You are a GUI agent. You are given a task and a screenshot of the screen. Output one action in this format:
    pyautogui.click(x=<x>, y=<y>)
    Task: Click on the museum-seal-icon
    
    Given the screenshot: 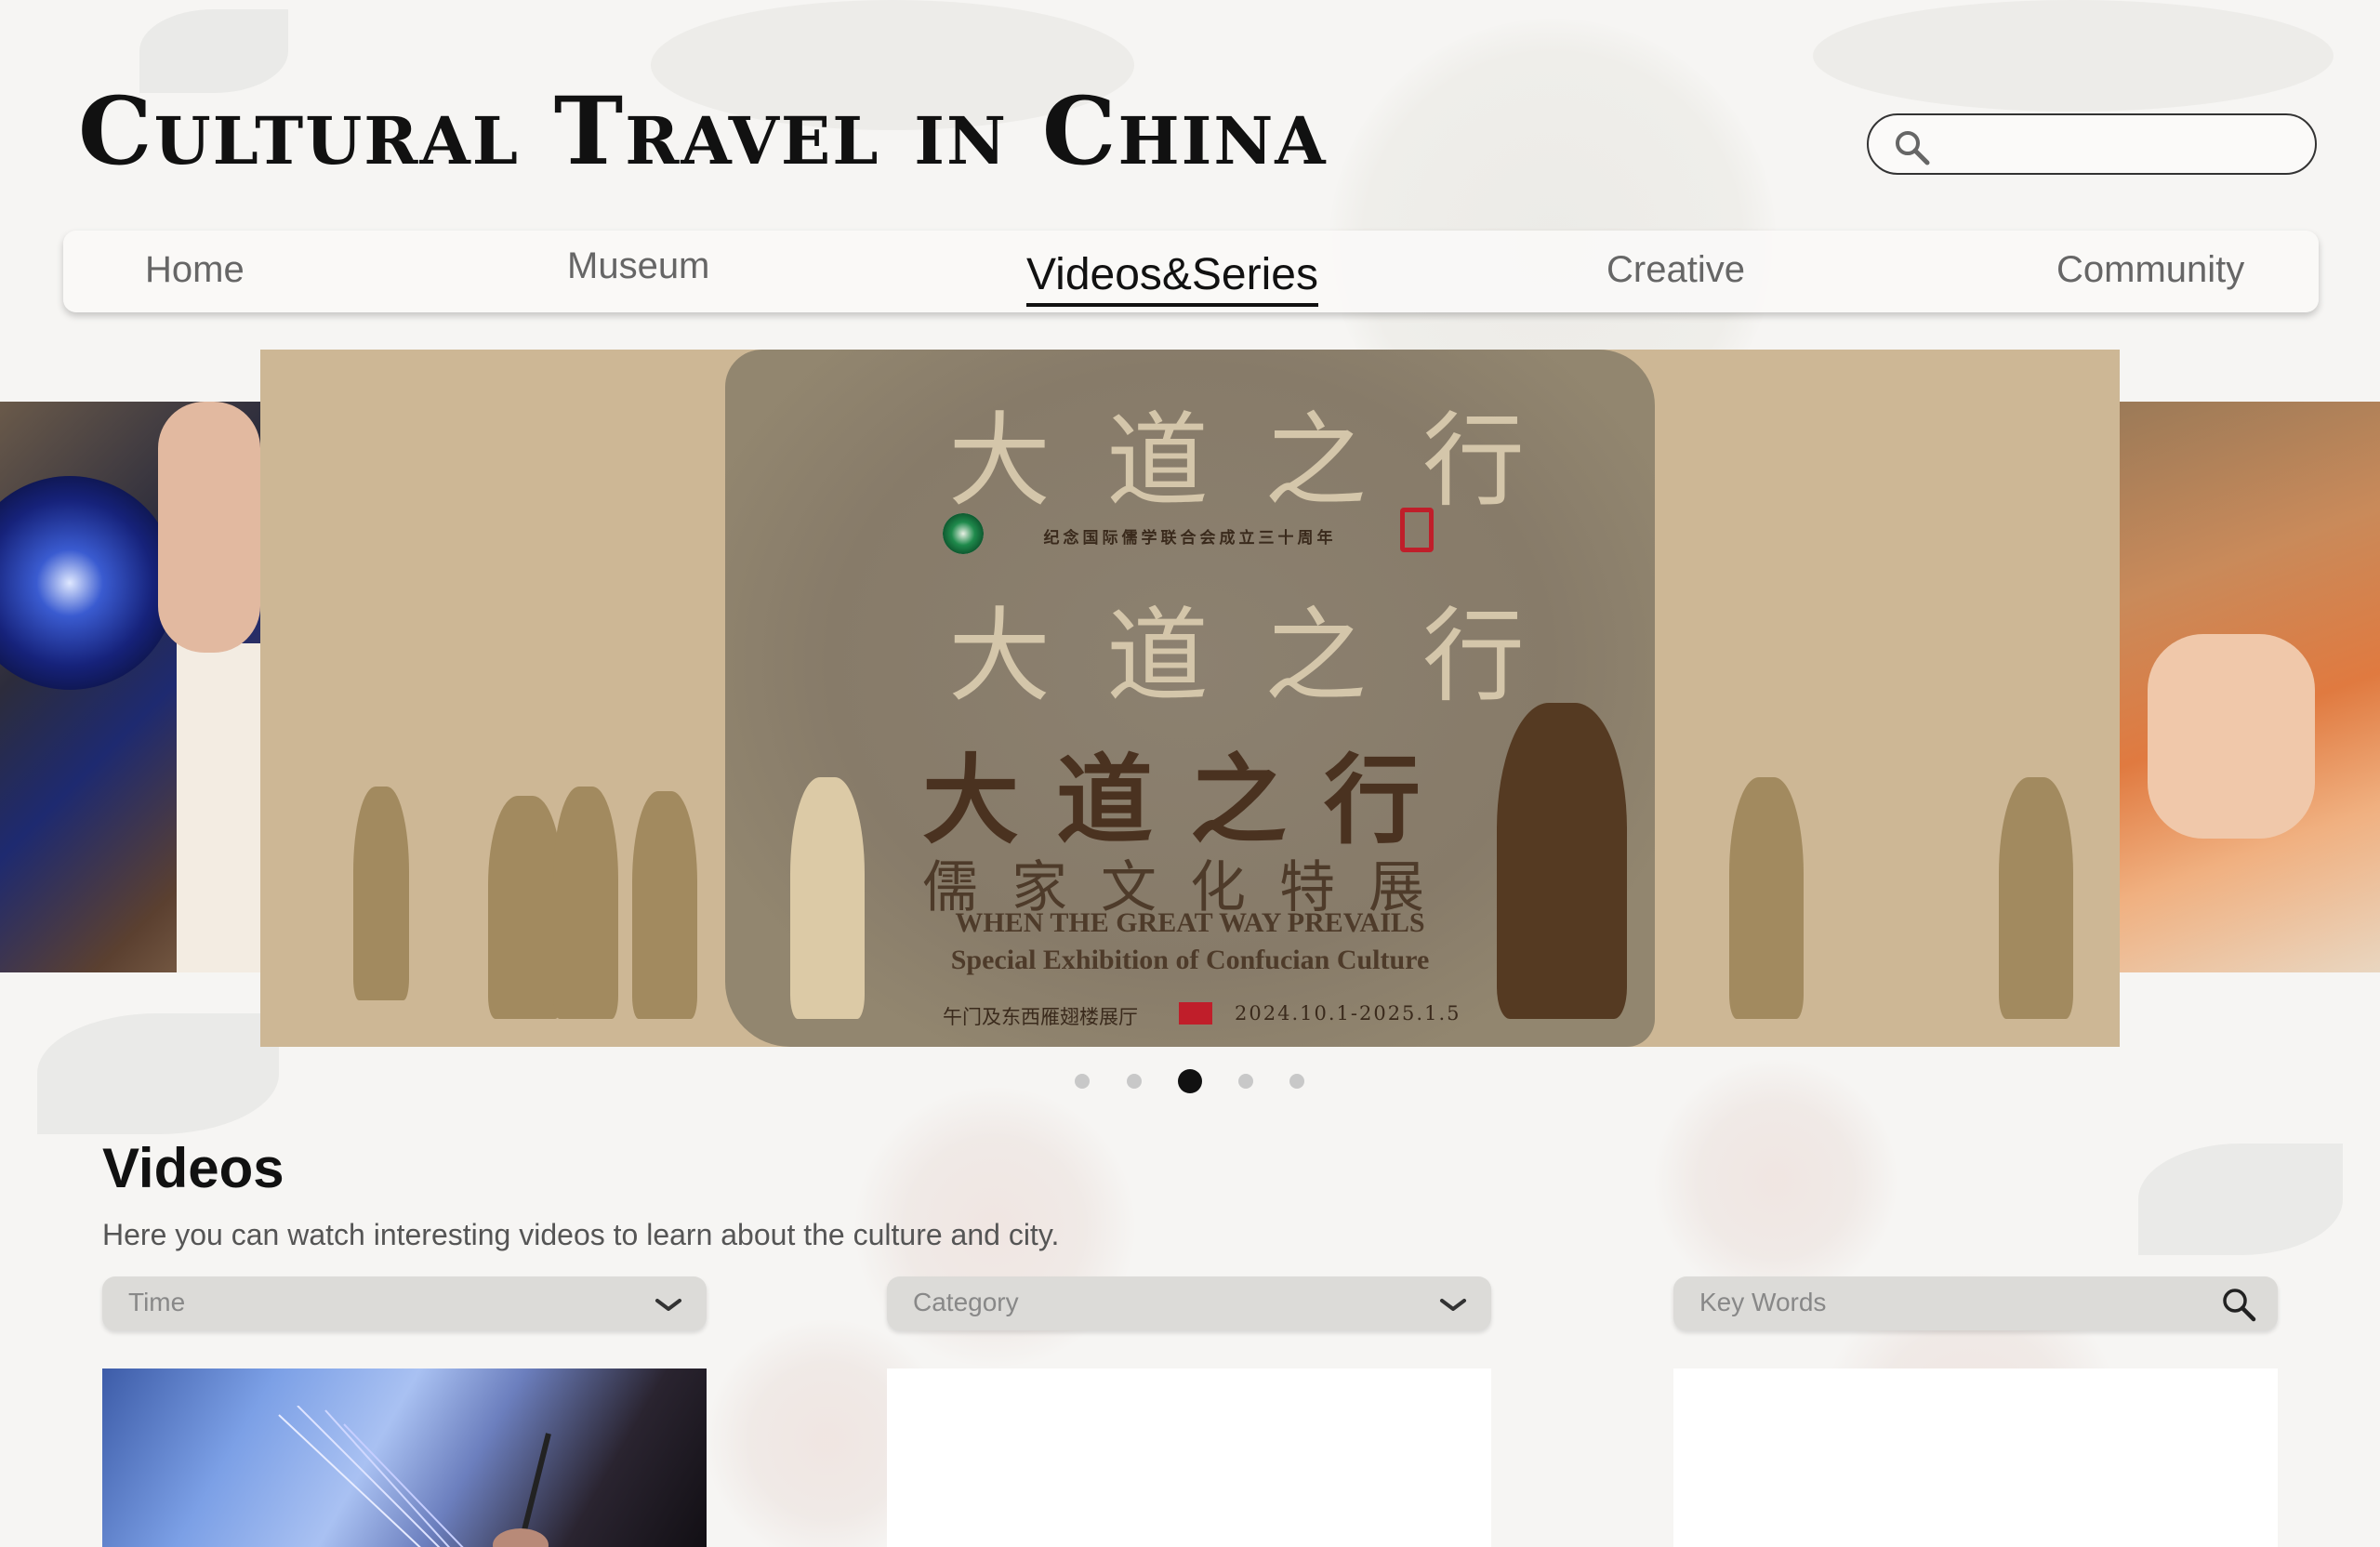 What is the action you would take?
    pyautogui.click(x=1195, y=1013)
    